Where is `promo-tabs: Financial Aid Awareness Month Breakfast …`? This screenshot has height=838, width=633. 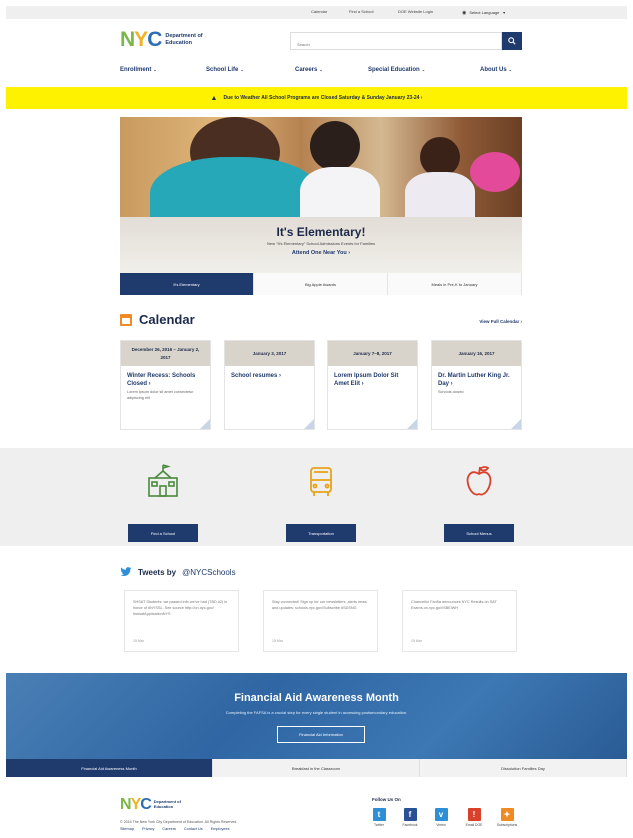 promo-tabs: Financial Aid Awareness Month Breakfast … is located at coordinates (316, 768).